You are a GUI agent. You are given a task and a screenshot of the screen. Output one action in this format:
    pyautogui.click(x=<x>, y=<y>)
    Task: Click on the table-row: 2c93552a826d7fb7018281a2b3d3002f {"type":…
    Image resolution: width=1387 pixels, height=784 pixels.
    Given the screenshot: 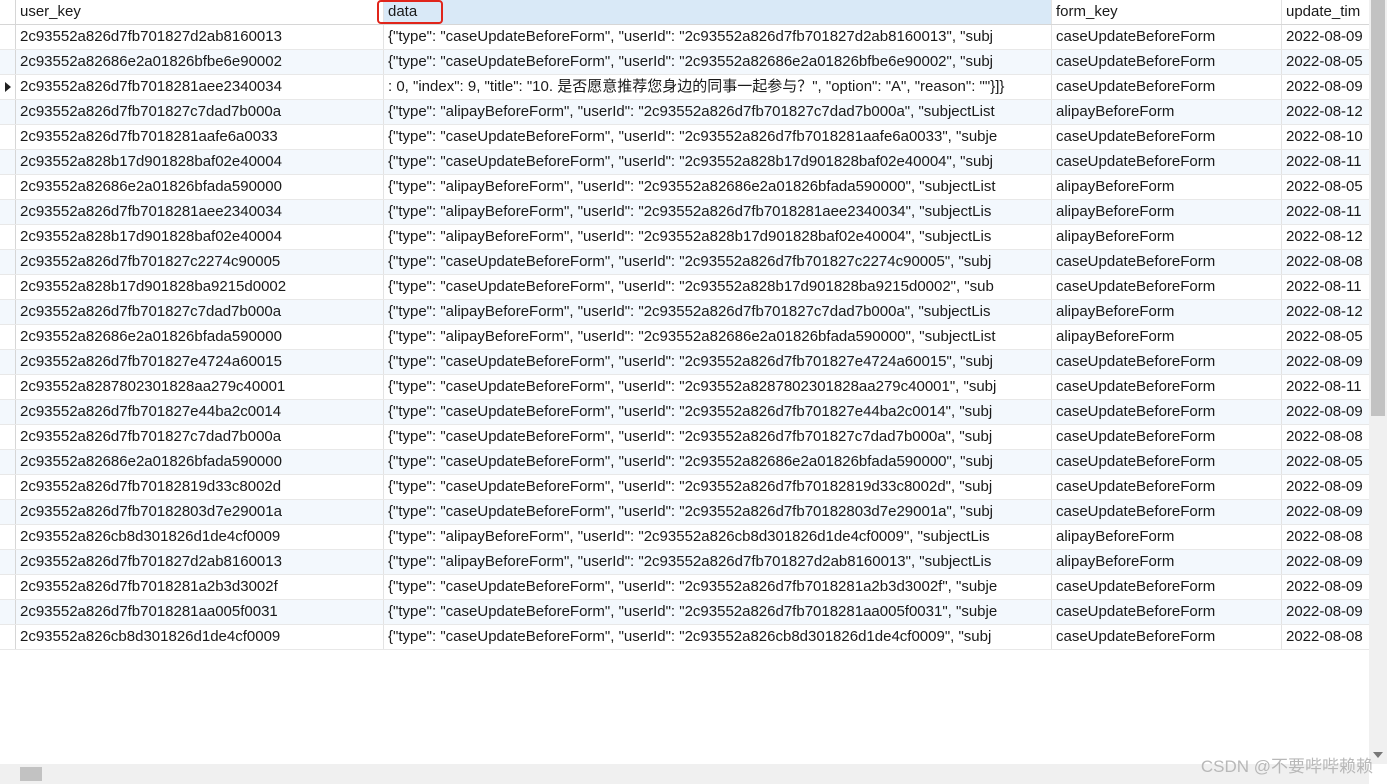 What is the action you would take?
    pyautogui.click(x=684, y=587)
    